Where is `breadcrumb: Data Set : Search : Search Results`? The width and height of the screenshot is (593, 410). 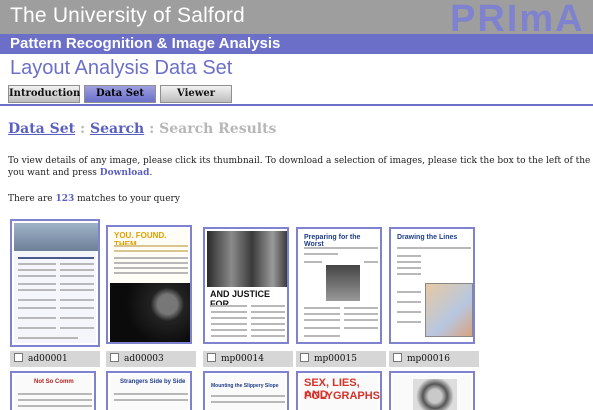 breadcrumb: Data Set : Search : Search Results is located at coordinates (142, 129).